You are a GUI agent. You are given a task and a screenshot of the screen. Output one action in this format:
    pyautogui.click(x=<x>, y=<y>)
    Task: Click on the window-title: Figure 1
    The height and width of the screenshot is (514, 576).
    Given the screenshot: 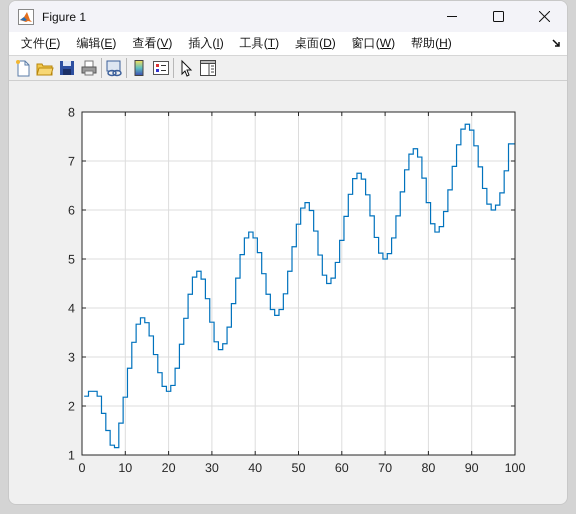 What is the action you would take?
    pyautogui.click(x=65, y=17)
    